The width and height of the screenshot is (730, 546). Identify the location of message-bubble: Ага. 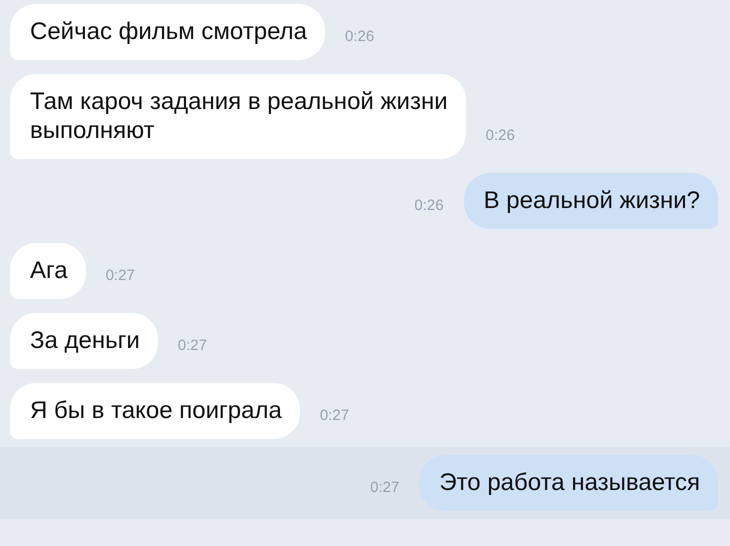
(48, 271).